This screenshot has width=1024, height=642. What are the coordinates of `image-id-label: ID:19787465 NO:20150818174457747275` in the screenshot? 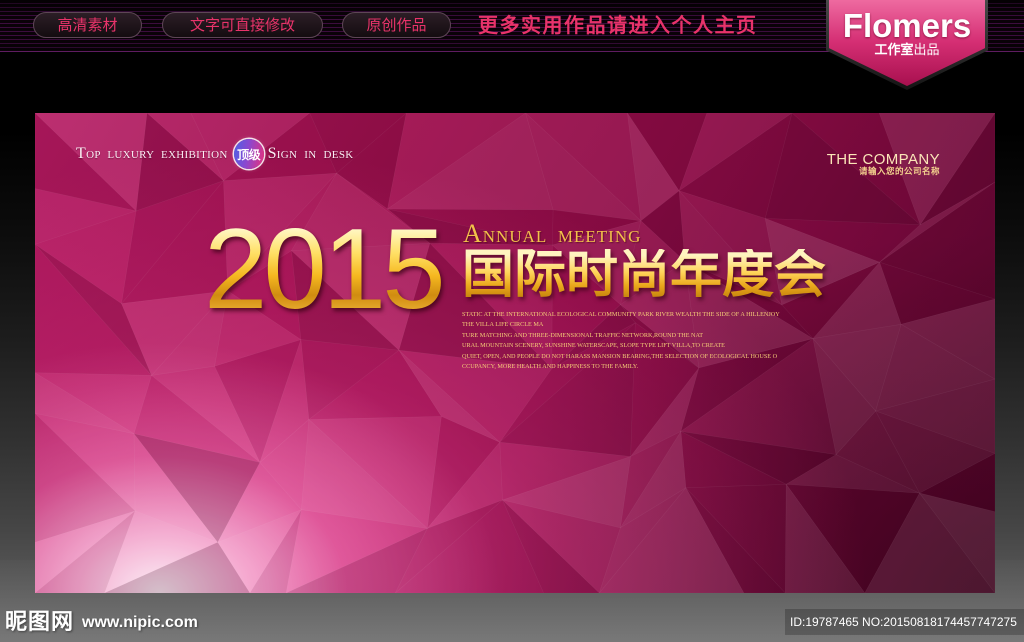 It's located at (904, 622).